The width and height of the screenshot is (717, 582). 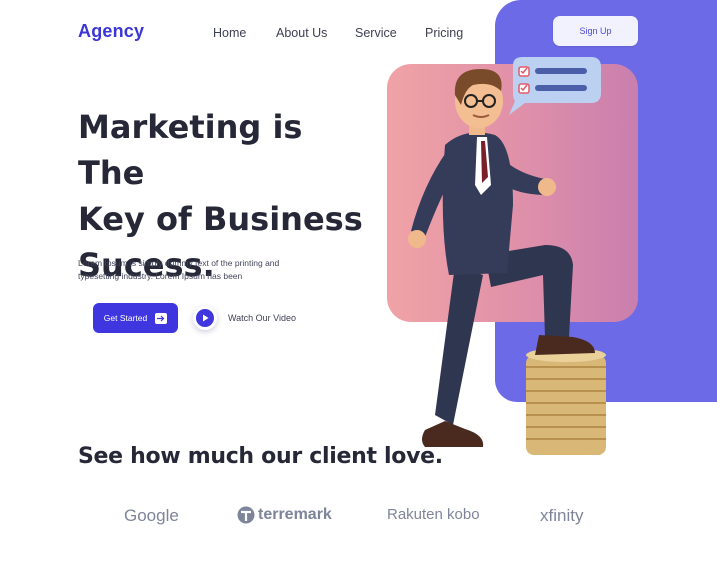 I want to click on clients-section-title: See how much our client love., so click(x=260, y=456).